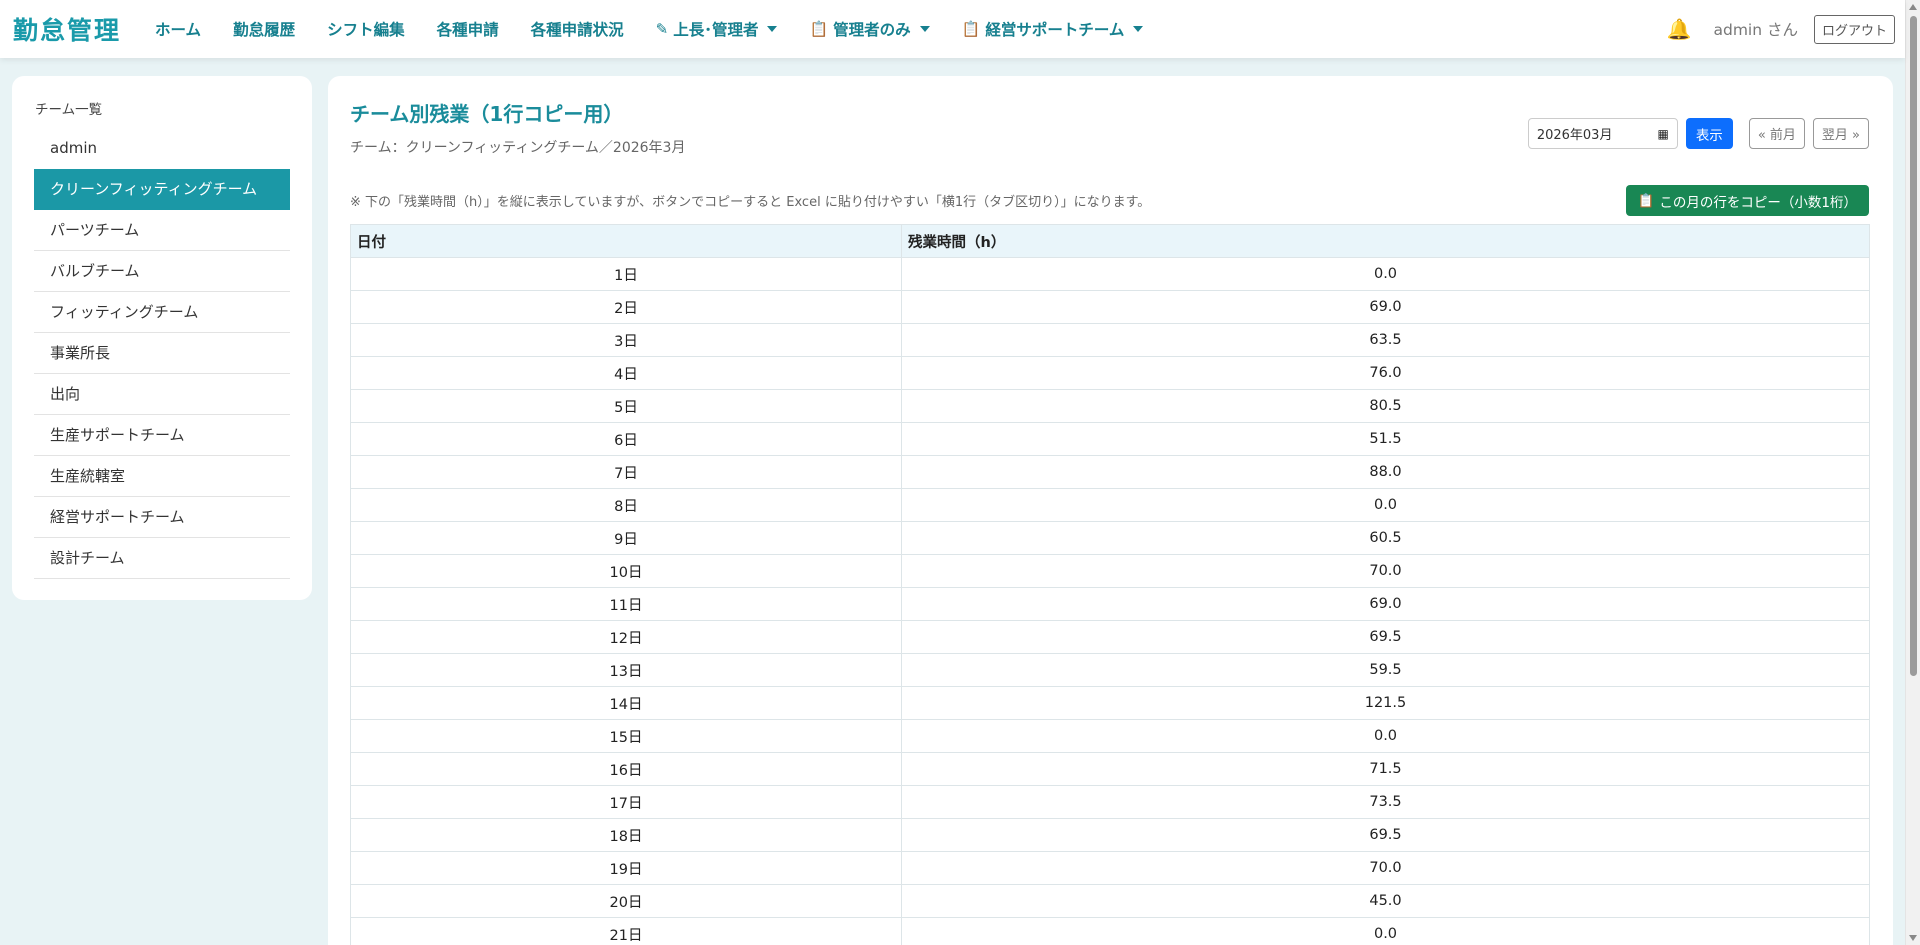 The width and height of the screenshot is (1920, 945). I want to click on team-item: パーツチーム, so click(162, 230).